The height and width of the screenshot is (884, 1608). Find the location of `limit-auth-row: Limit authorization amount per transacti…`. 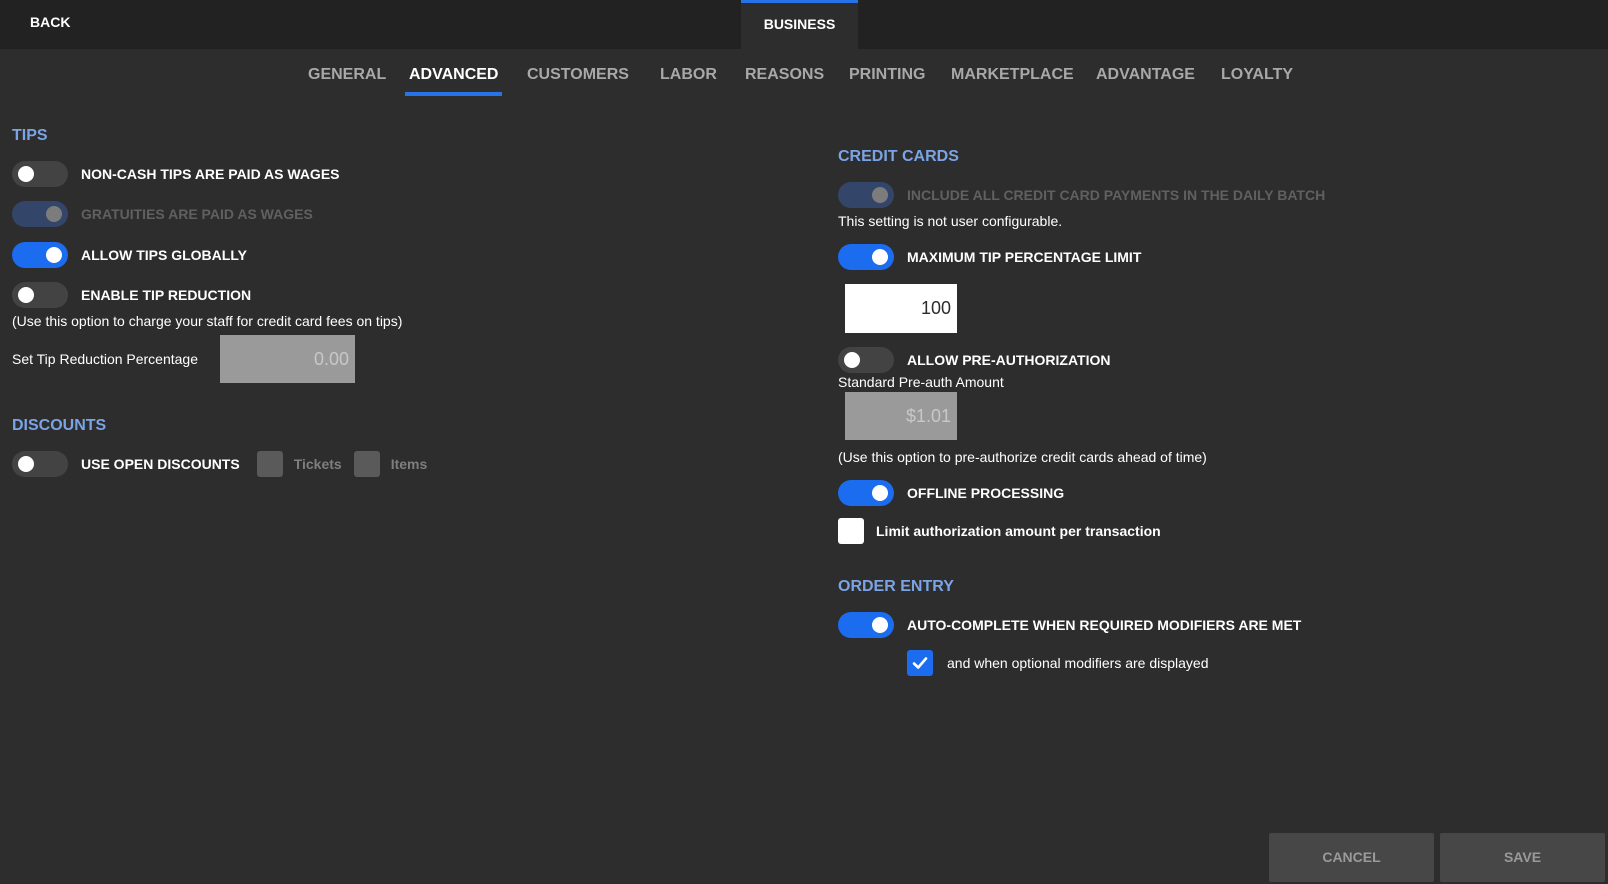

limit-auth-row: Limit authorization amount per transacti… is located at coordinates (999, 531).